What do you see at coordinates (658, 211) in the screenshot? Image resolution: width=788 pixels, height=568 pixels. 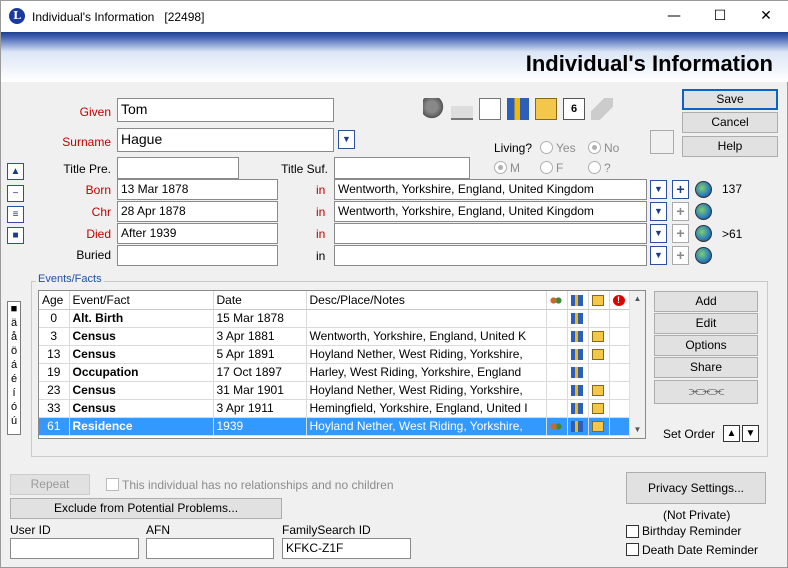 I see `chr-place-dropdown: ▼` at bounding box center [658, 211].